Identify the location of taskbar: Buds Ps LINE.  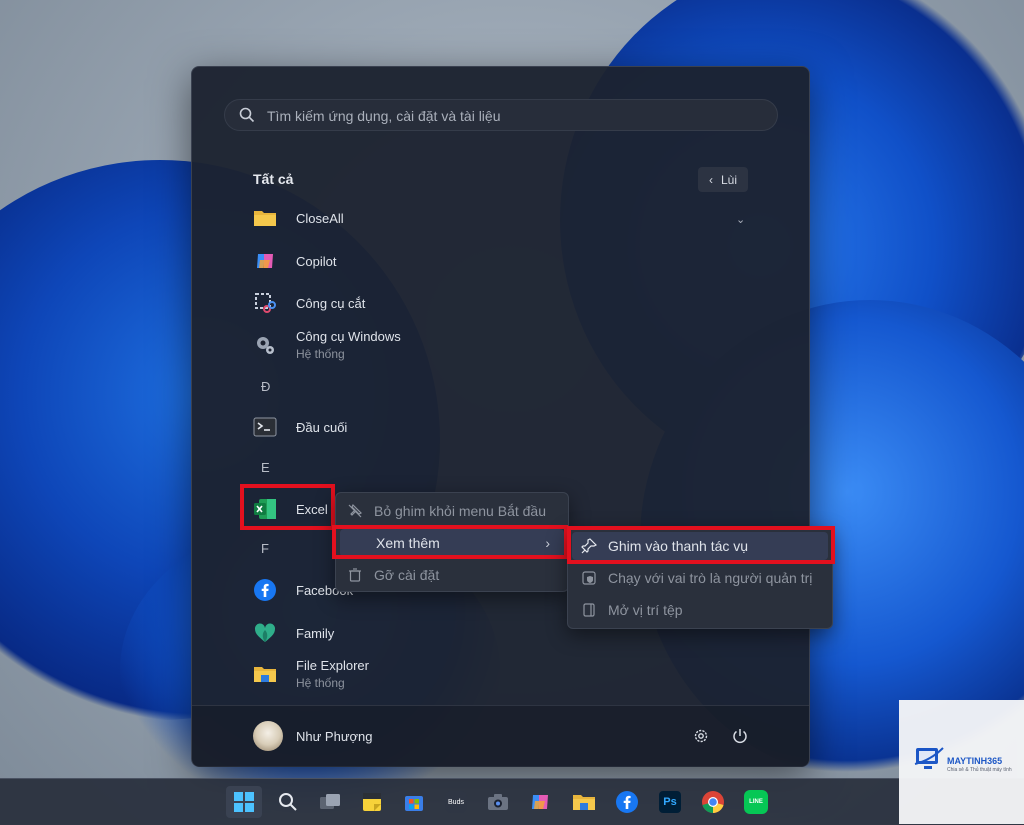
(512, 801).